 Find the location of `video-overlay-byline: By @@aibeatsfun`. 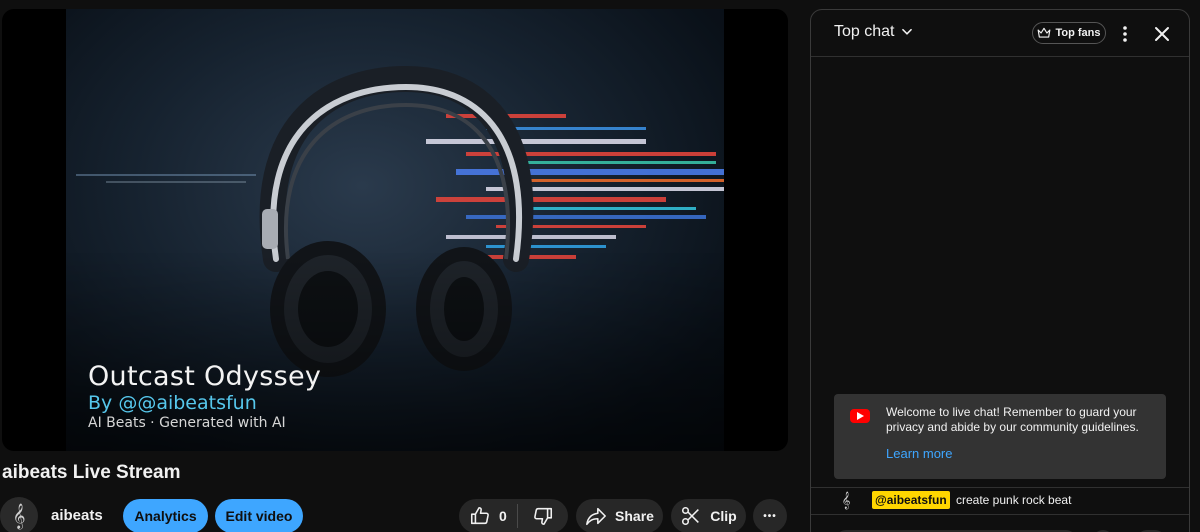

video-overlay-byline: By @@aibeatsfun is located at coordinates (172, 403).